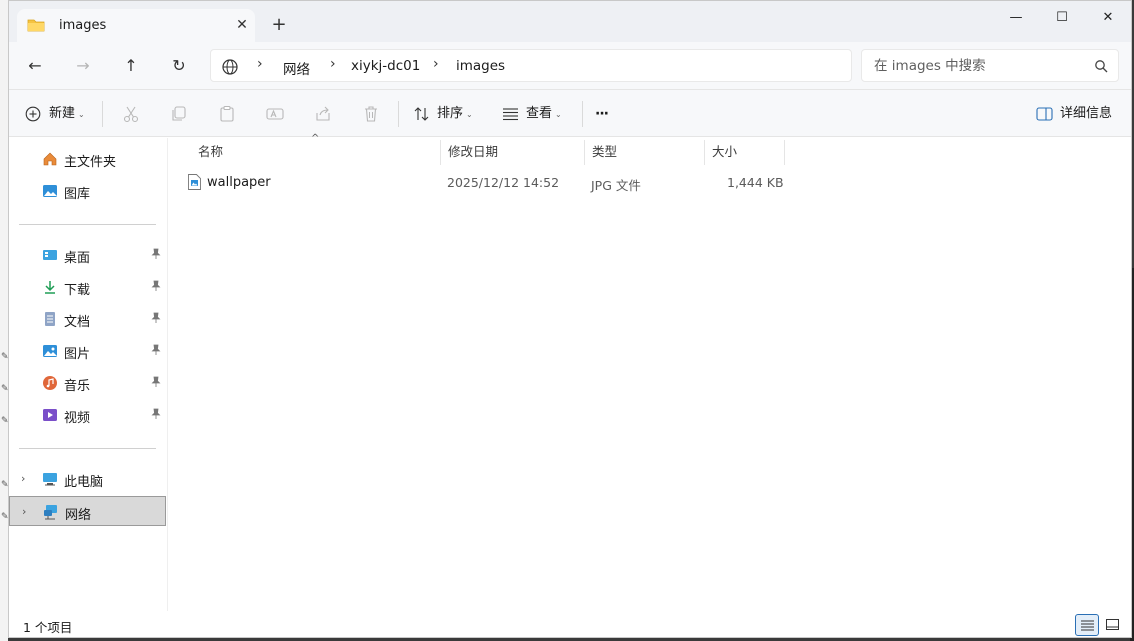 This screenshot has width=1134, height=641. What do you see at coordinates (83, 66) in the screenshot?
I see `forward-button: →` at bounding box center [83, 66].